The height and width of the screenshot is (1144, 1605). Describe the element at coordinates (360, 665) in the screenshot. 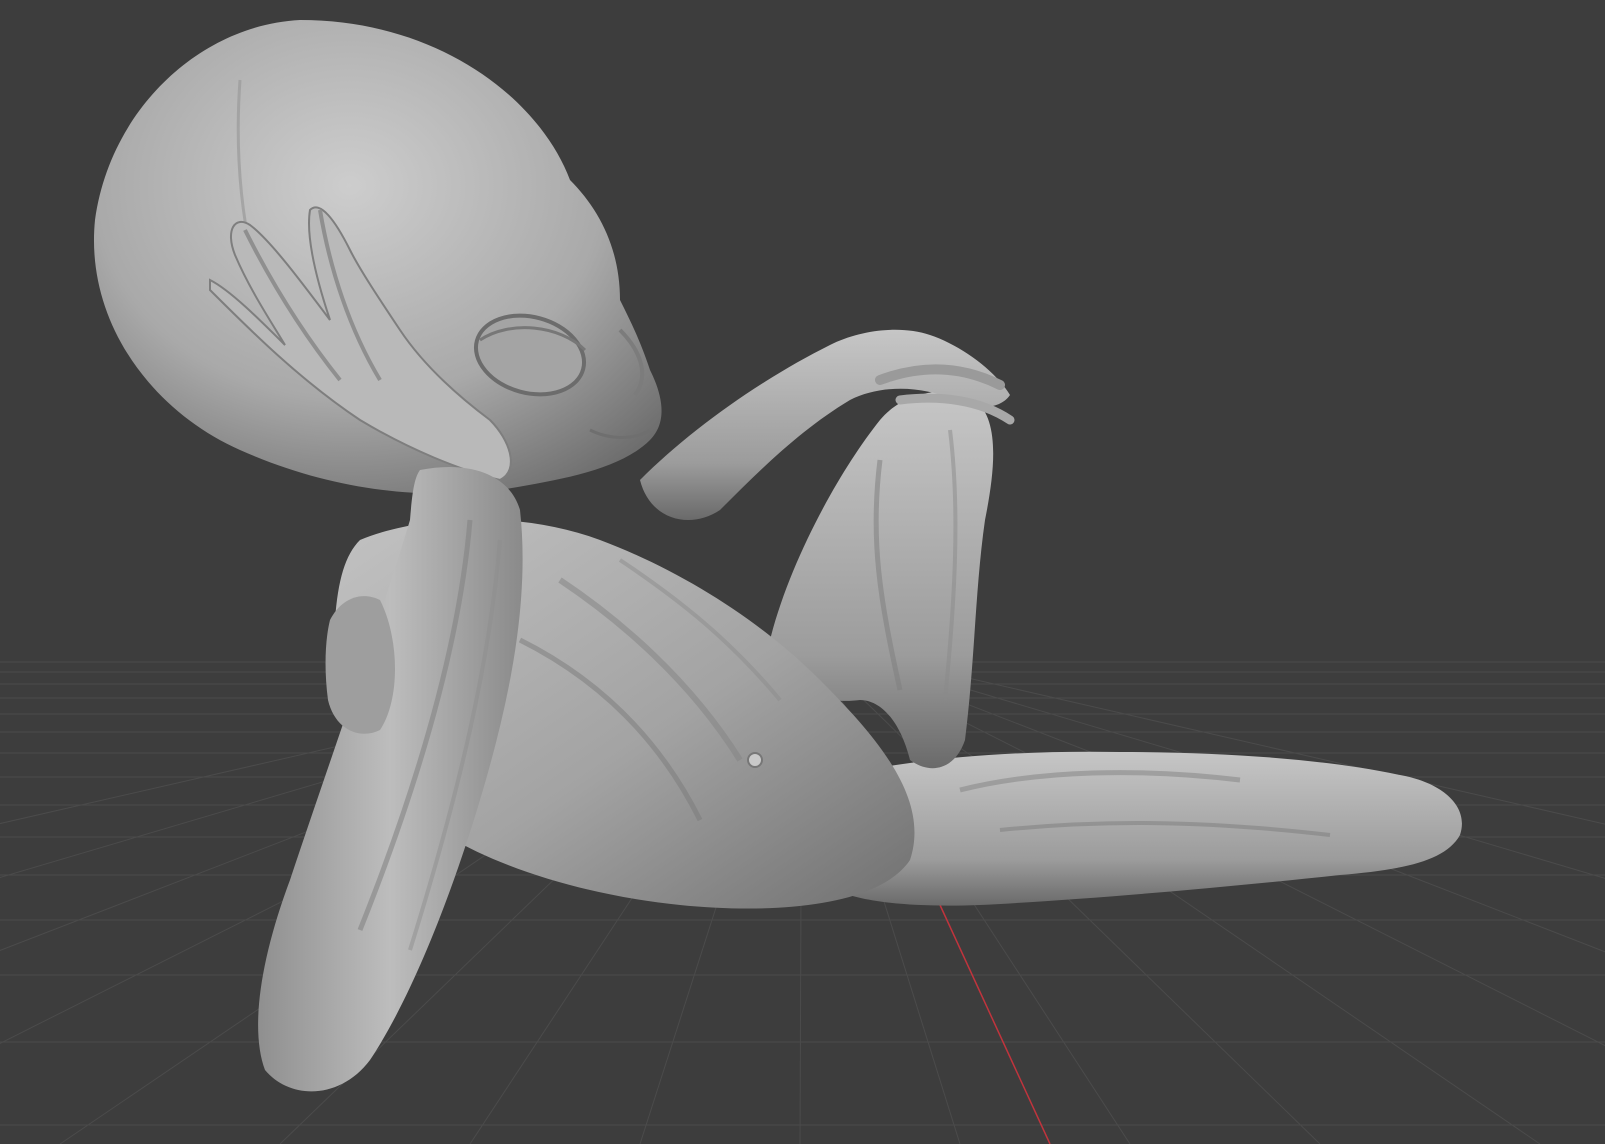

I see `back-shoulder` at that location.